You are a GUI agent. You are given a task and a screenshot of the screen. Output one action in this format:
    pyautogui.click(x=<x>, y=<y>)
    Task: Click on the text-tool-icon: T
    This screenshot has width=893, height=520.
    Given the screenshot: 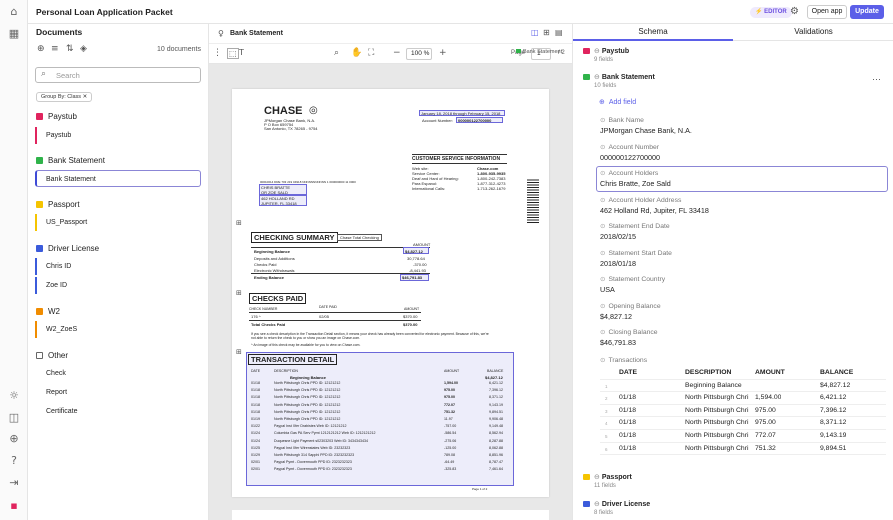 What is the action you would take?
    pyautogui.click(x=241, y=52)
    